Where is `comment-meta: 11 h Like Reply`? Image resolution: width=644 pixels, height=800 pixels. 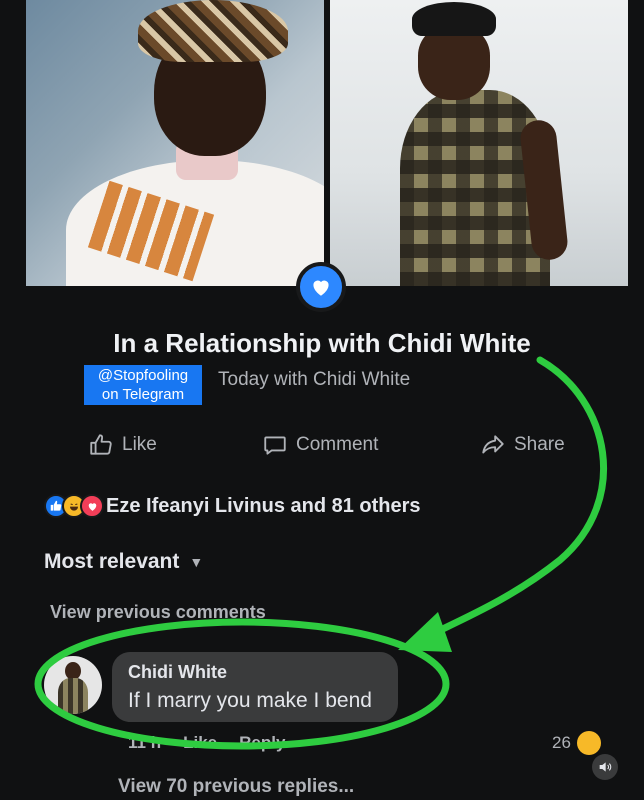 comment-meta: 11 h Like Reply is located at coordinates (206, 743).